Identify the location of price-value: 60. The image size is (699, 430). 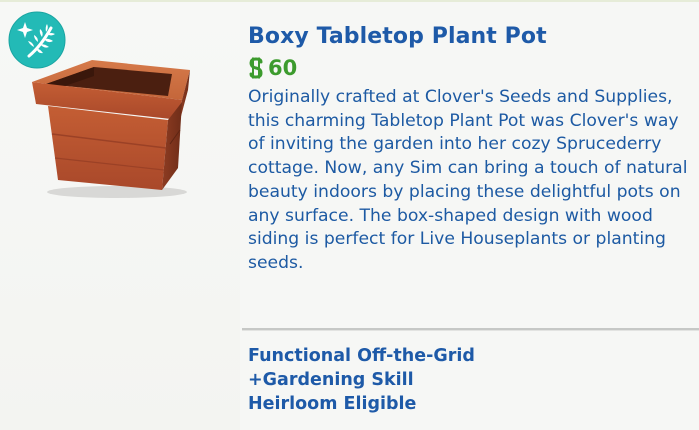
(283, 68).